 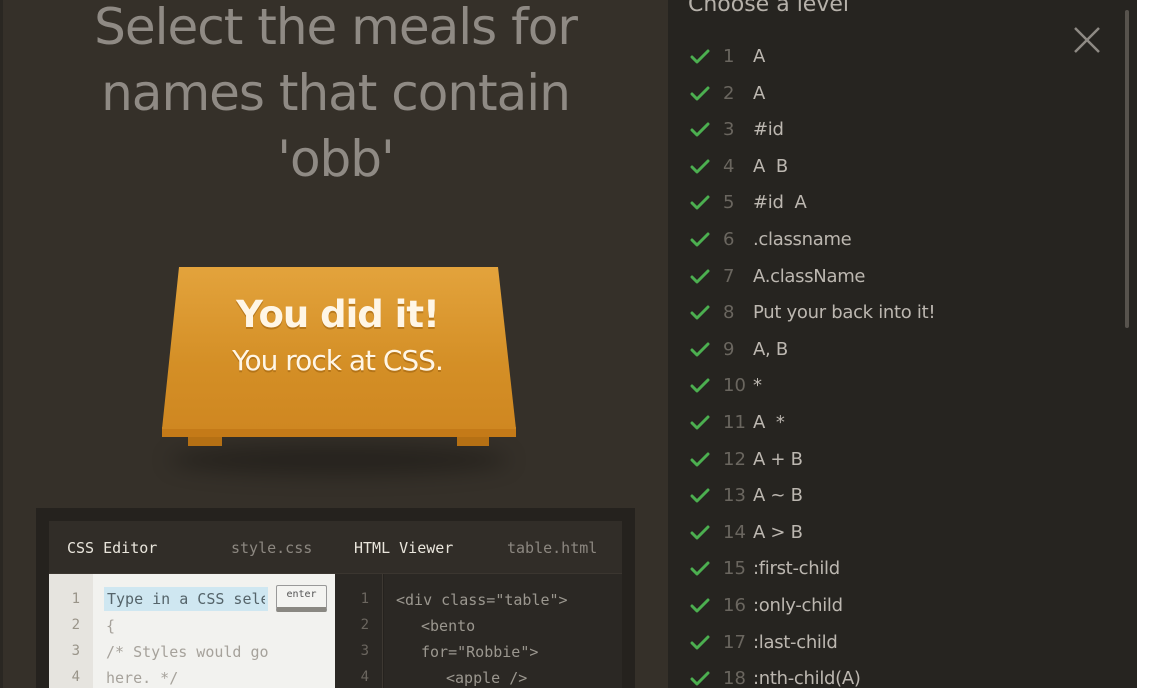 What do you see at coordinates (336, 28) in the screenshot?
I see `instruction-line-1: Select the meals for` at bounding box center [336, 28].